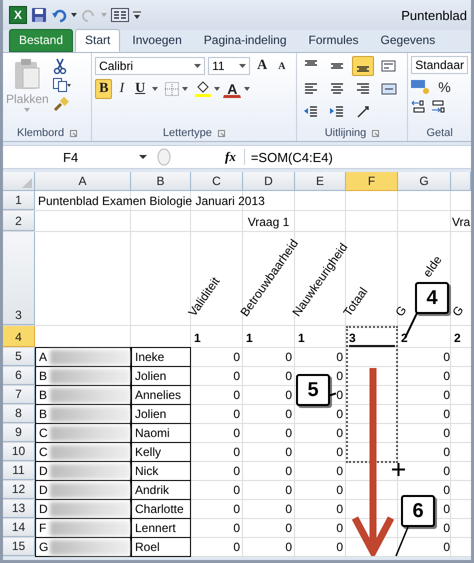 This screenshot has height=563, width=474. Describe the element at coordinates (444, 87) in the screenshot. I see `percent-button: %` at that location.